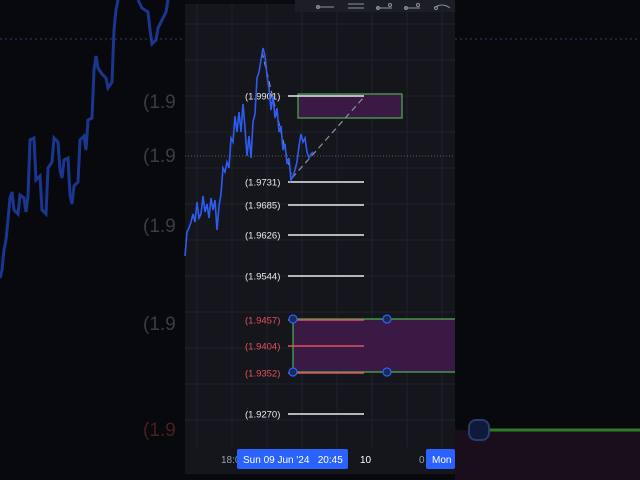  I want to click on fib-level-label: (1.9544), so click(262, 277).